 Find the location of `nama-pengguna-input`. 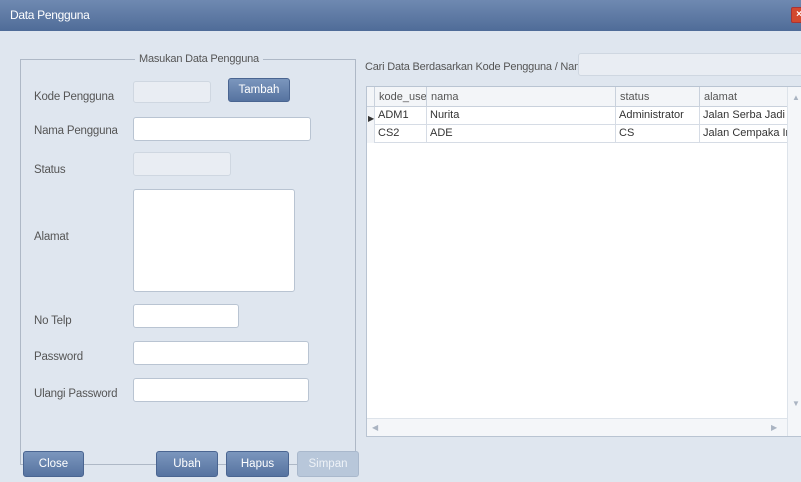

nama-pengguna-input is located at coordinates (222, 129).